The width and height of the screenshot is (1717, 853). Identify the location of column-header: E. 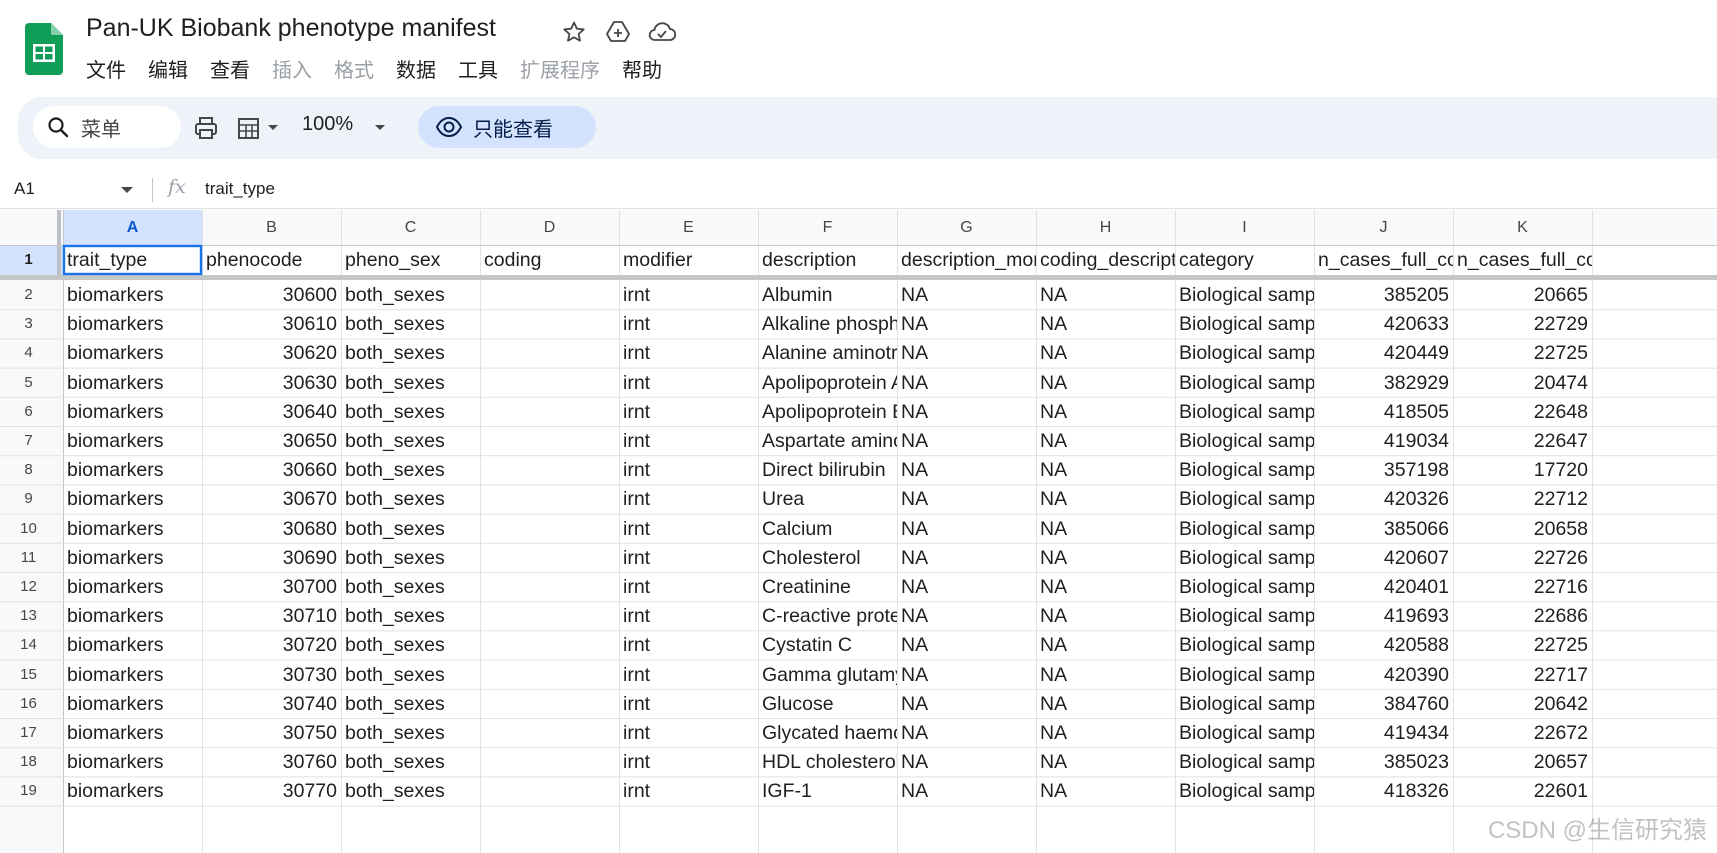
(688, 227).